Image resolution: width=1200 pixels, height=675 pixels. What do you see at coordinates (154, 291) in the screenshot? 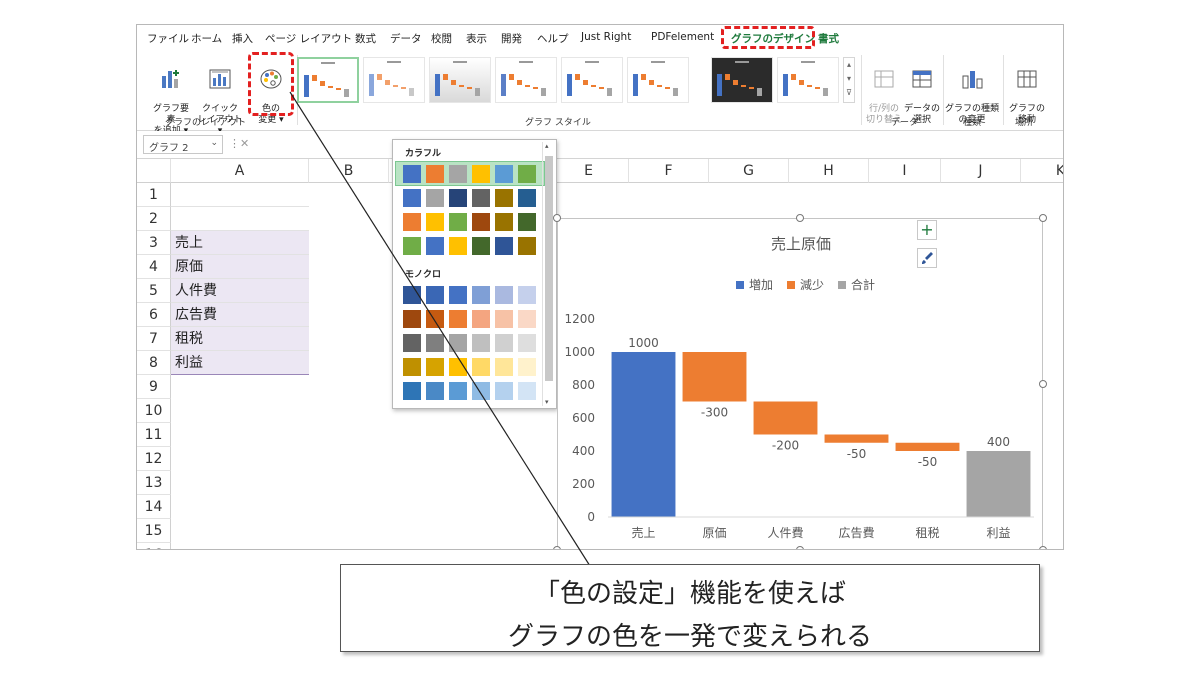
I see `row-header: 5` at bounding box center [154, 291].